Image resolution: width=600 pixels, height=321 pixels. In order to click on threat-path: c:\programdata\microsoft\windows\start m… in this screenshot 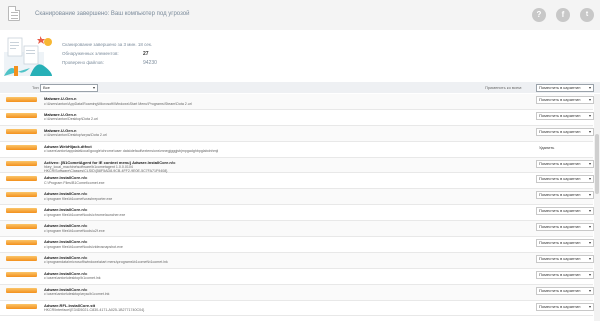, I will do `click(106, 262)`.